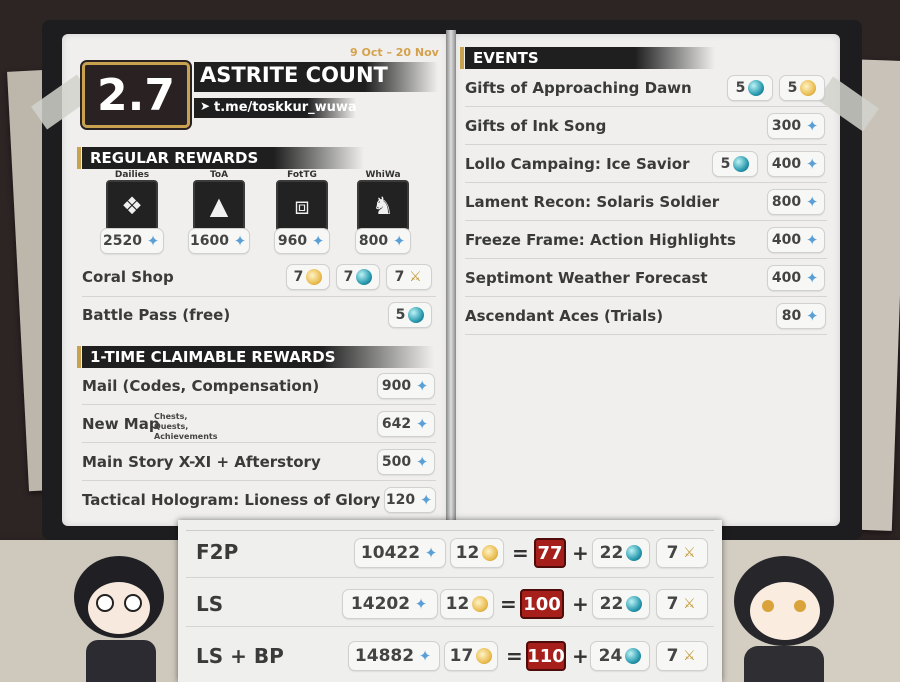 The height and width of the screenshot is (682, 900). What do you see at coordinates (801, 316) in the screenshot?
I see `event-value: 80 ✦` at bounding box center [801, 316].